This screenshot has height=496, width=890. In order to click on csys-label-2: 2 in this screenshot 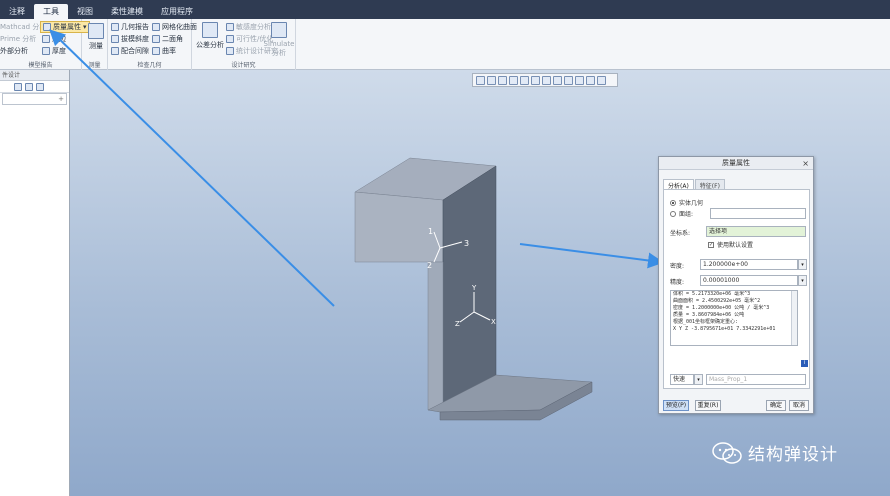, I will do `click(429, 265)`.